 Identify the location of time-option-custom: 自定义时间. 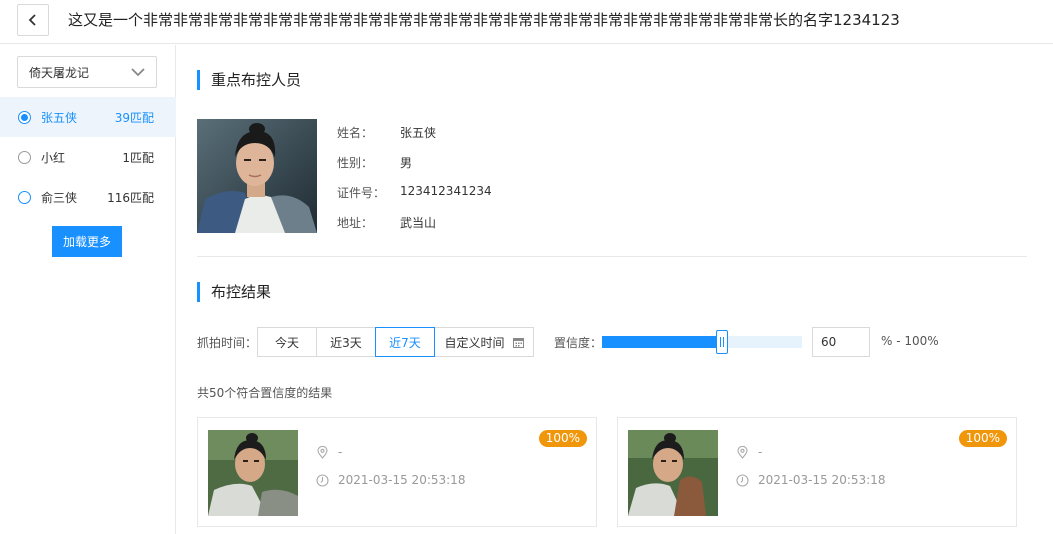
(484, 342).